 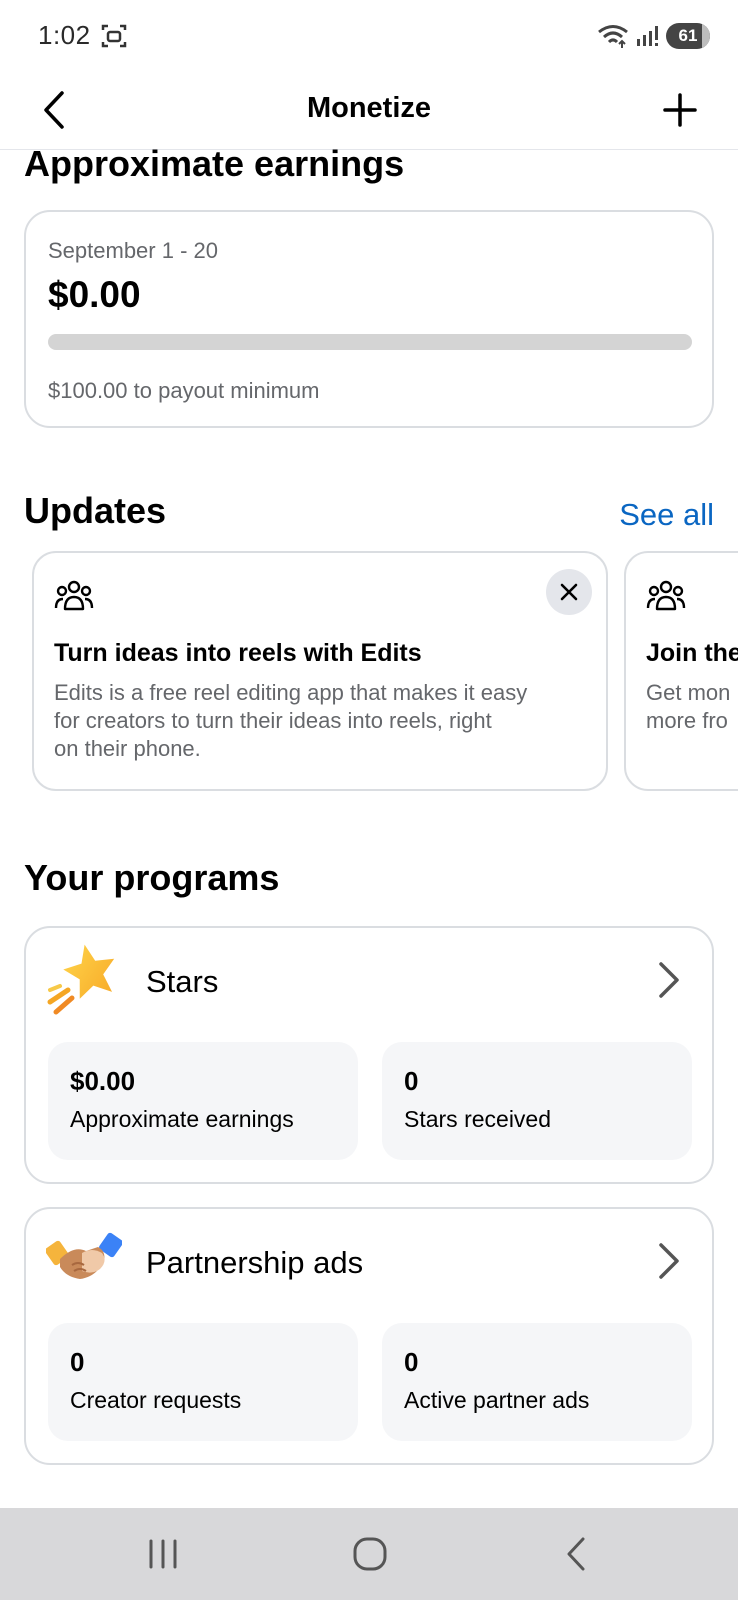 What do you see at coordinates (95, 510) in the screenshot?
I see `updates-heading: Updates` at bounding box center [95, 510].